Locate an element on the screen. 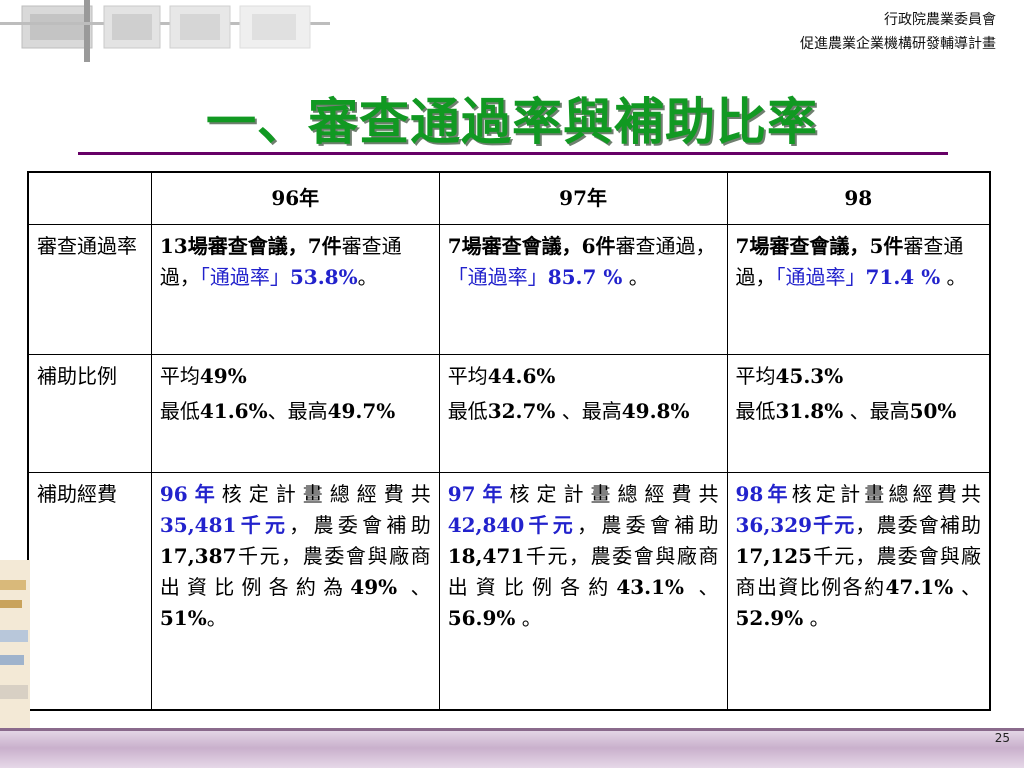 This screenshot has height=768, width=1024. page-number: 25 is located at coordinates (1002, 738).